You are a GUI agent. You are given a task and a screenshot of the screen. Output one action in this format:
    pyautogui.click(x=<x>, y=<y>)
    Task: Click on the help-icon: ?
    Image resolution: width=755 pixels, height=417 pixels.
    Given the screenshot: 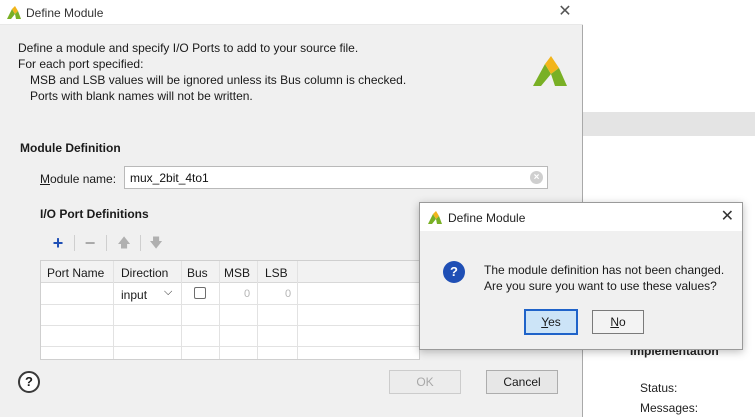 What is the action you would take?
    pyautogui.click(x=29, y=382)
    